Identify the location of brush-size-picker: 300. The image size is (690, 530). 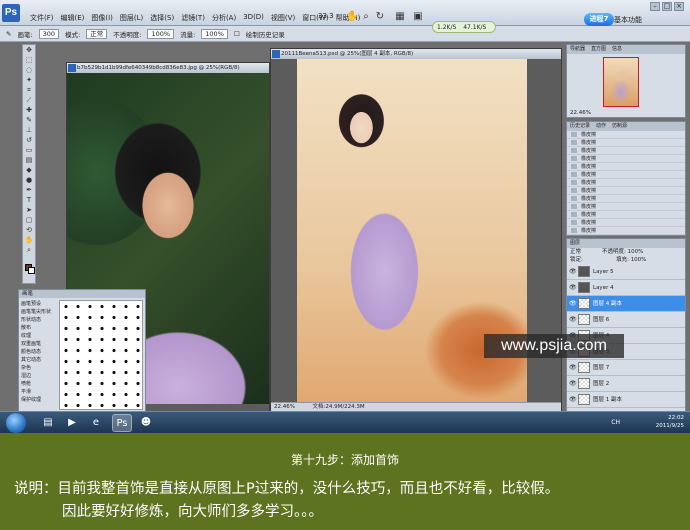
(49, 33).